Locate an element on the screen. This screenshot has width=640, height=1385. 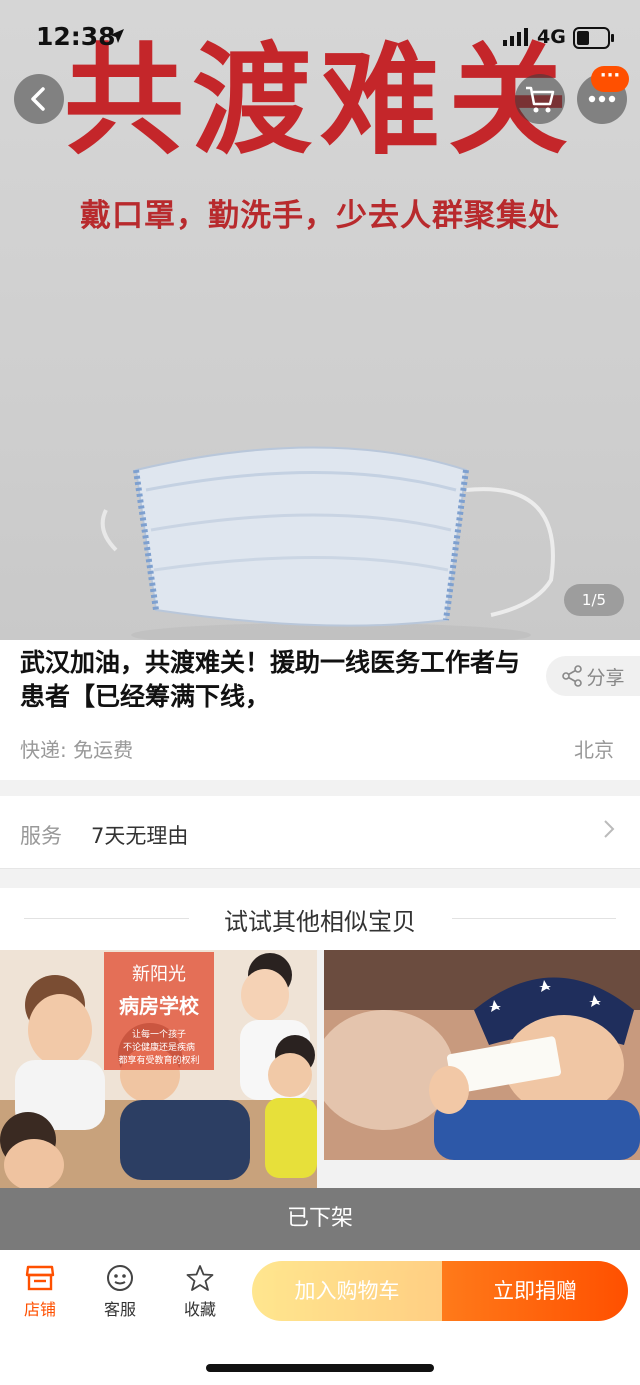
promo-overlay: 新阳光 病房学校 让每一个孩子 不论健康还是疾病 都享有受教育的权利 is located at coordinates (159, 1011).